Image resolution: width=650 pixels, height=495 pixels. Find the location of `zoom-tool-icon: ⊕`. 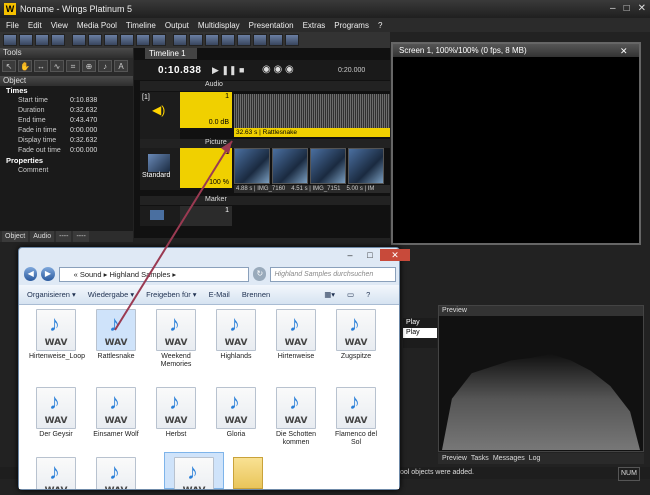

zoom-tool-icon: ⊕ is located at coordinates (89, 66).